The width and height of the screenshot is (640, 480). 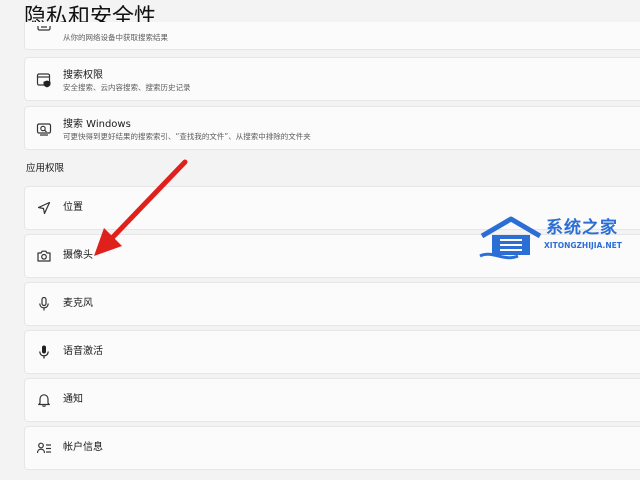 What do you see at coordinates (332, 79) in the screenshot?
I see `search-permissions-card: 搜索权限 安全搜索、云内容搜索、搜索历史记录` at bounding box center [332, 79].